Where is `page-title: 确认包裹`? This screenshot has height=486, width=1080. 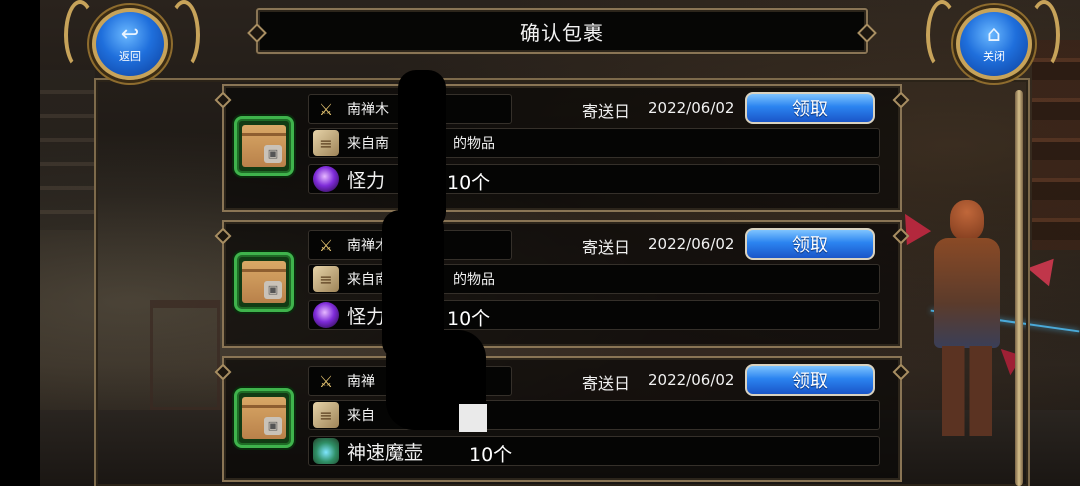 page-title: 确认包裹 is located at coordinates (562, 32).